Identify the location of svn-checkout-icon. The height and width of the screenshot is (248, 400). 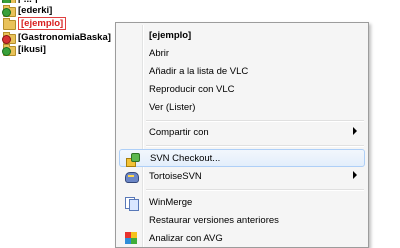
(132, 159).